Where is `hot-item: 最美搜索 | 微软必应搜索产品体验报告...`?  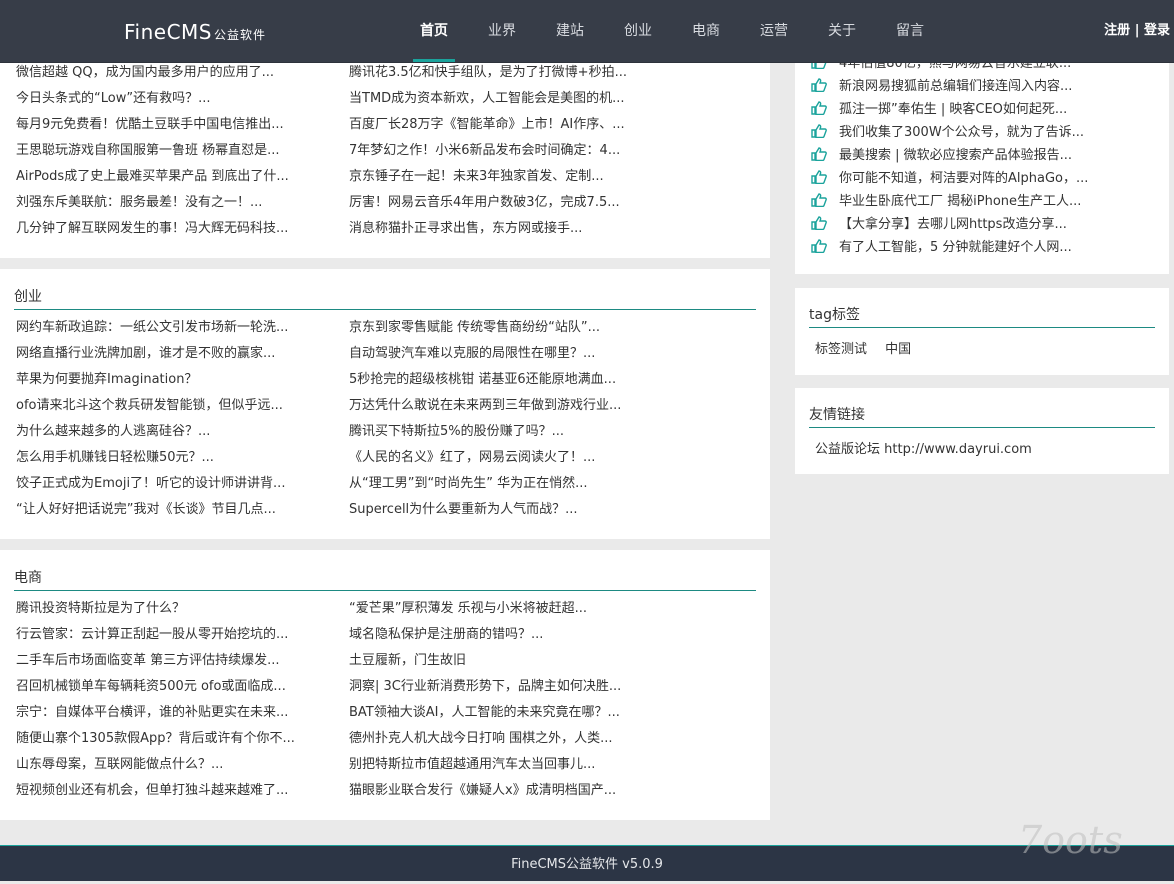
hot-item: 最美搜索 | 微软必应搜索产品体验报告... is located at coordinates (986, 155).